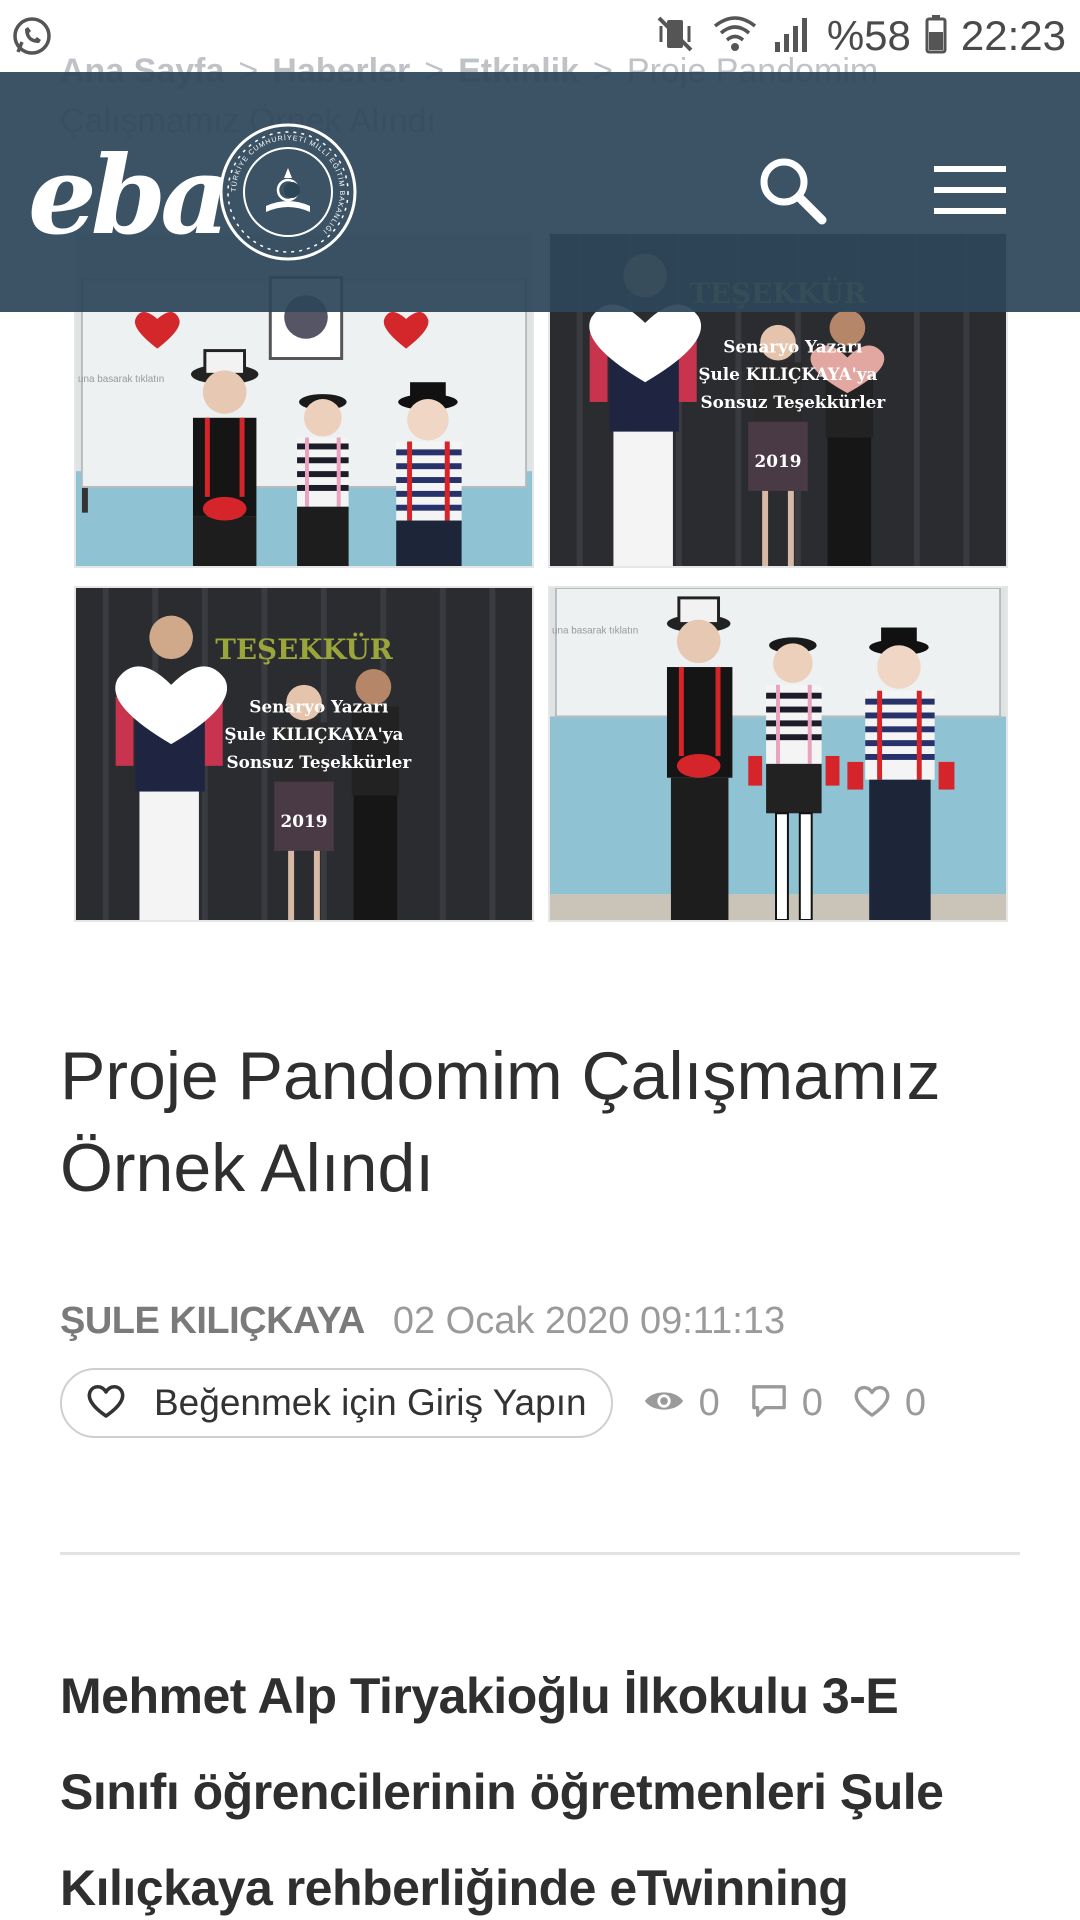  What do you see at coordinates (778, 754) in the screenshot?
I see `gallery-photo-4: una basarak tıklatın` at bounding box center [778, 754].